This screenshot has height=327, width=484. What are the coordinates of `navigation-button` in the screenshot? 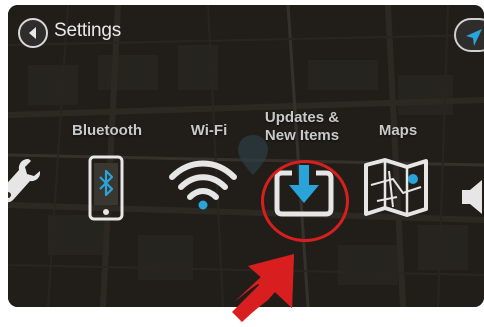 It's located at (469, 35).